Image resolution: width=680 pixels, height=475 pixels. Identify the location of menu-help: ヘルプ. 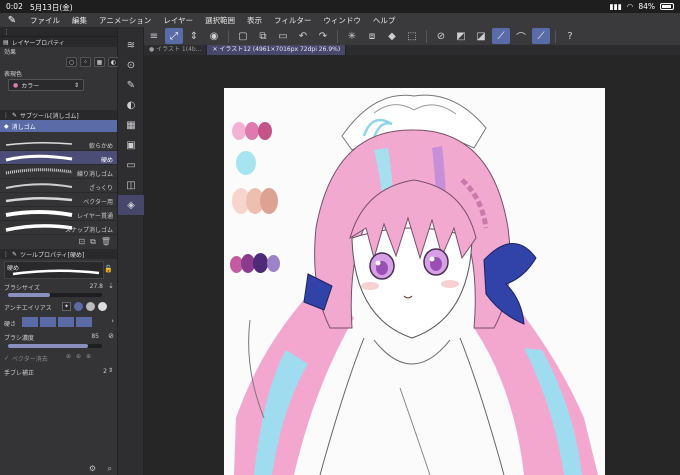
(384, 20).